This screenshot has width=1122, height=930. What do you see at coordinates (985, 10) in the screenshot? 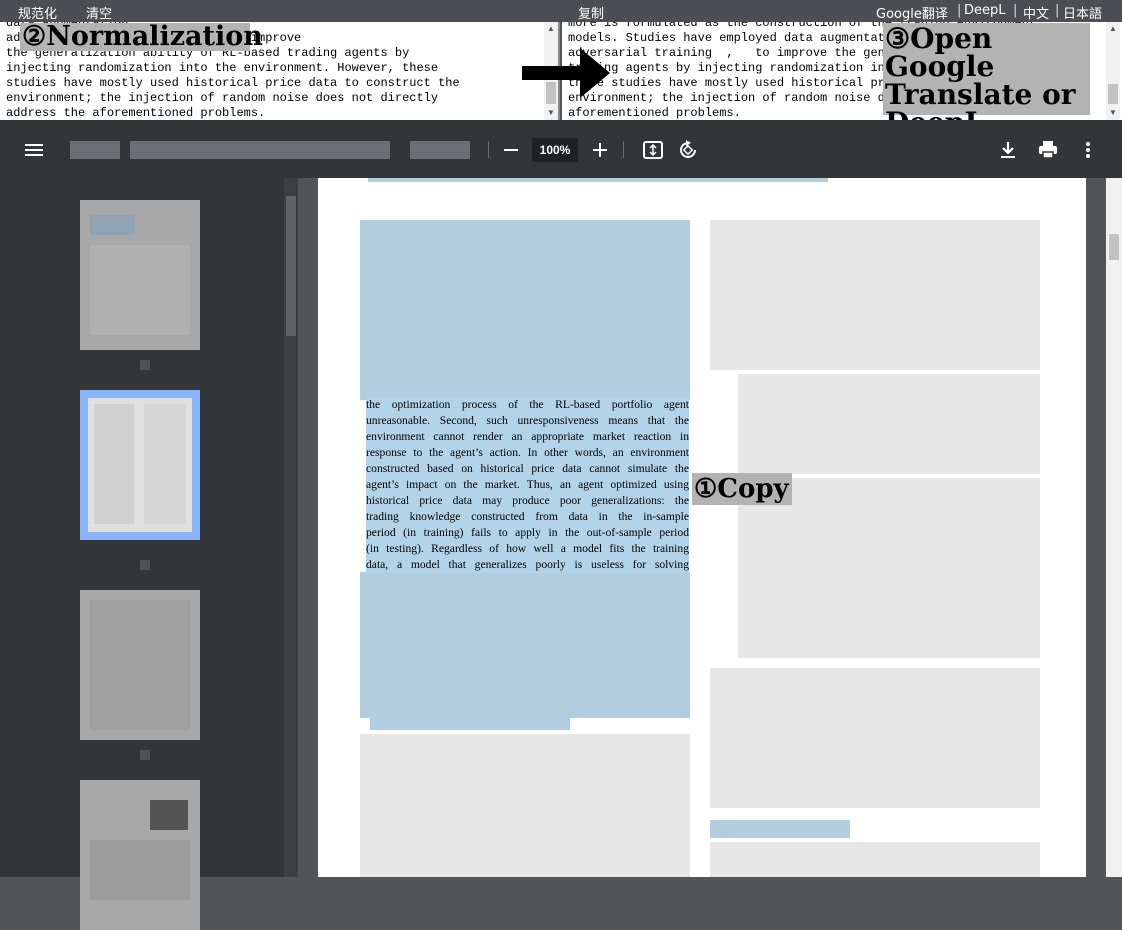
I see `deepl-button: DeepL` at bounding box center [985, 10].